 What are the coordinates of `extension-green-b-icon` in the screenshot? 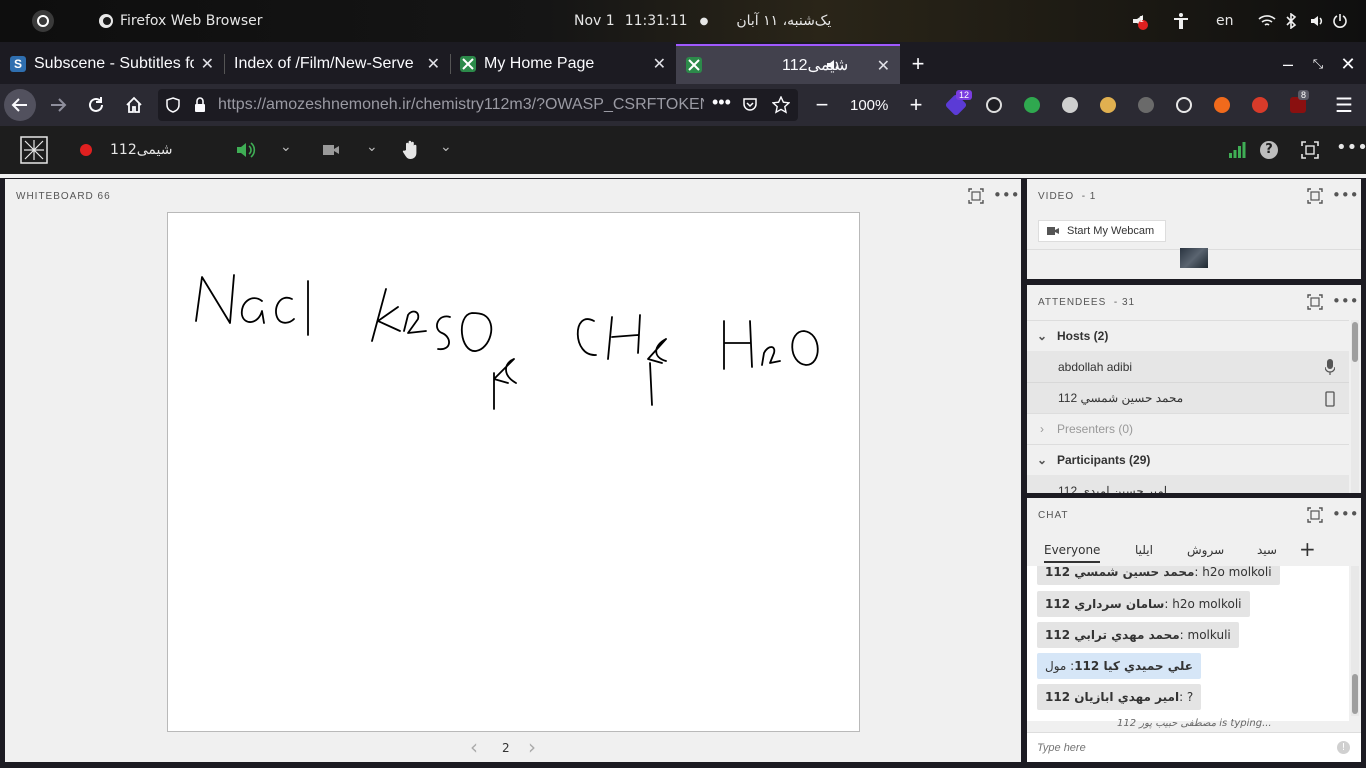 It's located at (1032, 105).